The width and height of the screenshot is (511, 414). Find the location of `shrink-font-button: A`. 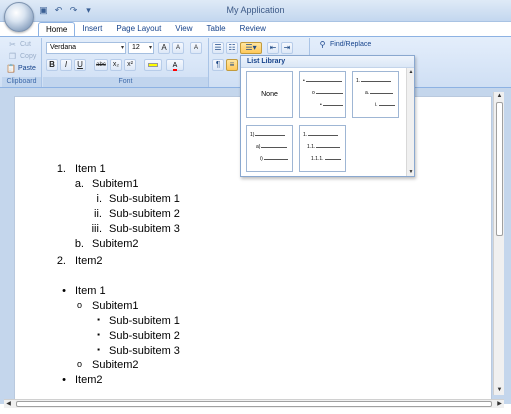

shrink-font-button: A is located at coordinates (178, 48).